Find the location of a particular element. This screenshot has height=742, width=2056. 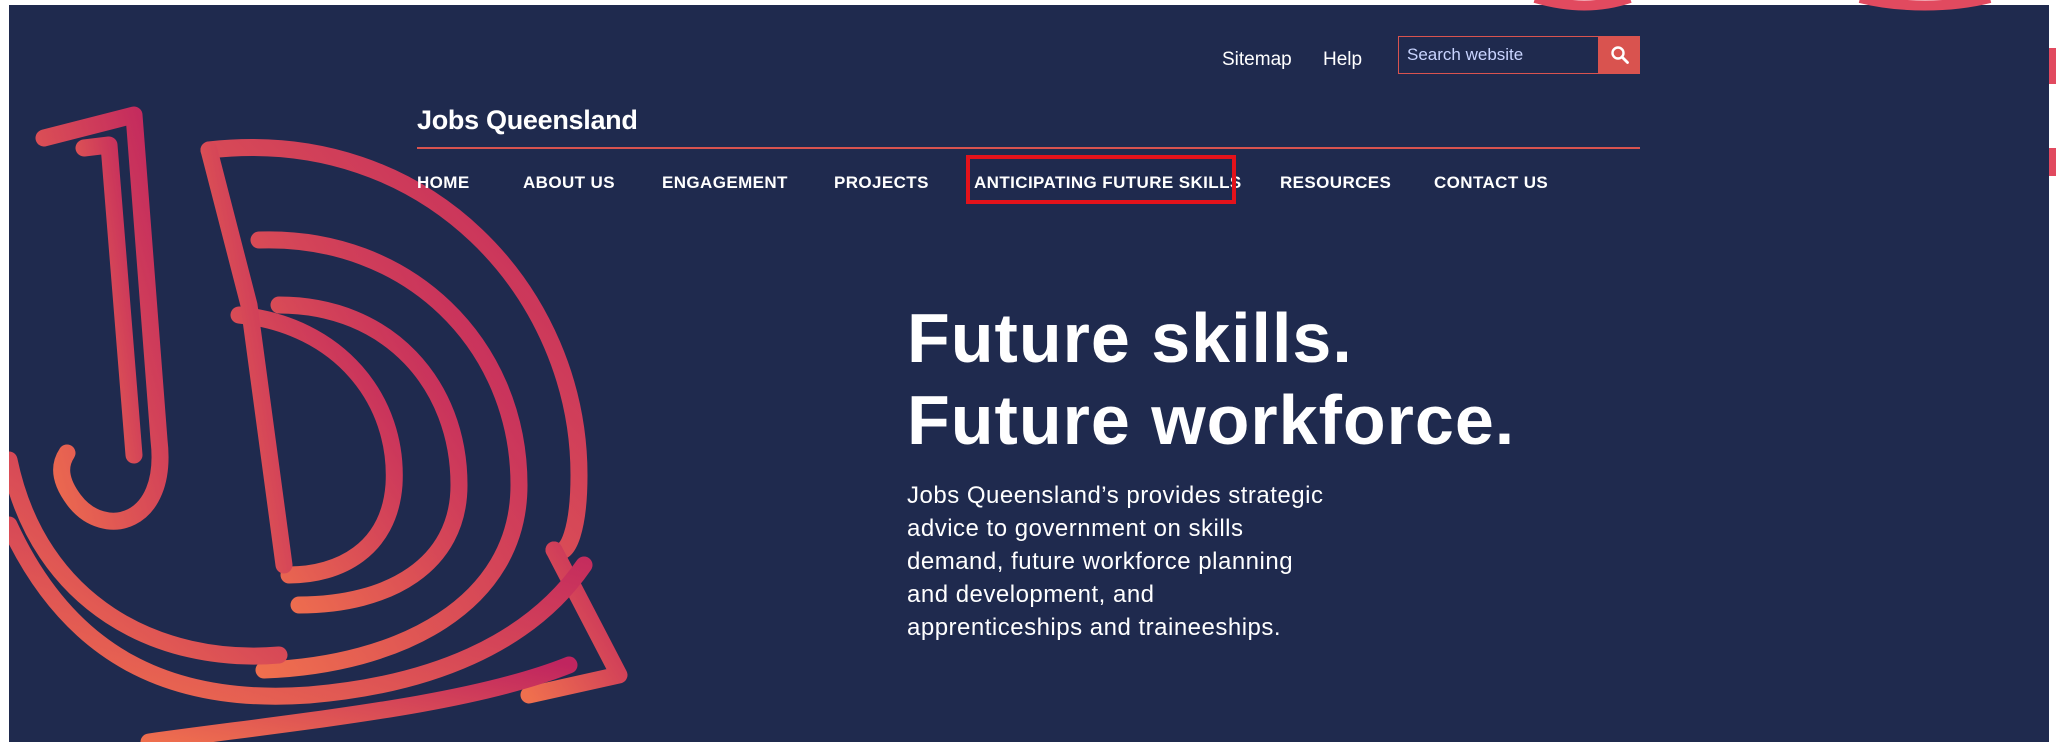

help-link: Help is located at coordinates (1342, 60).